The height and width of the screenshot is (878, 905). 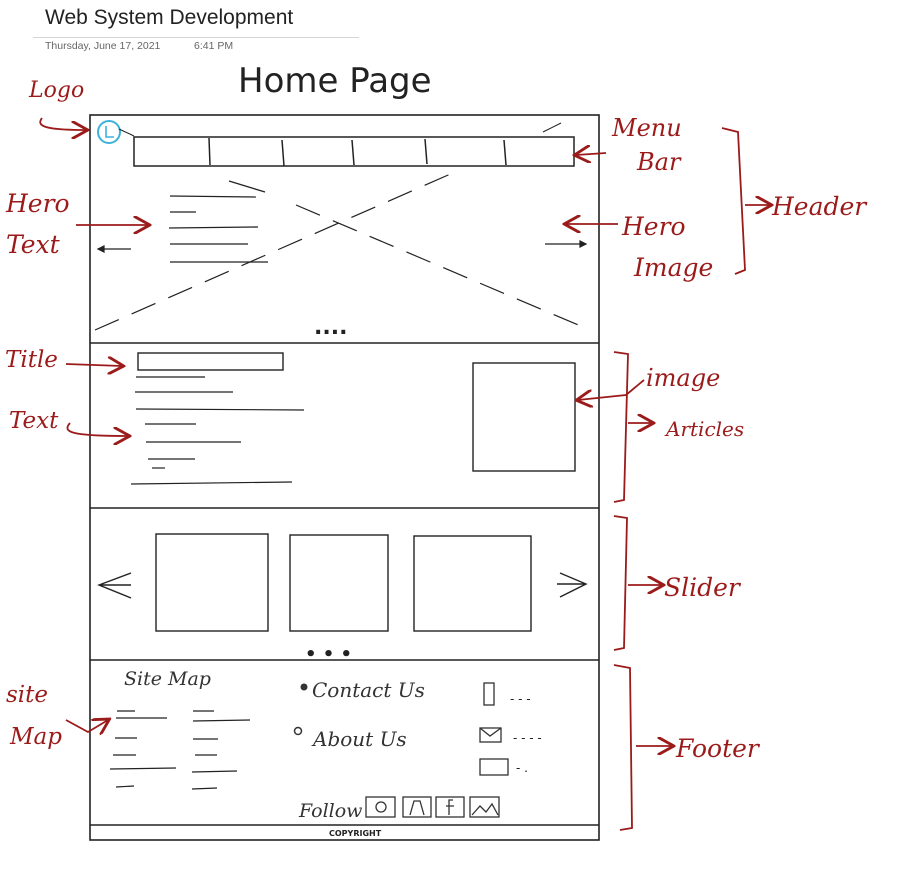 What do you see at coordinates (56, 90) in the screenshot?
I see `annotation-logo: Logo` at bounding box center [56, 90].